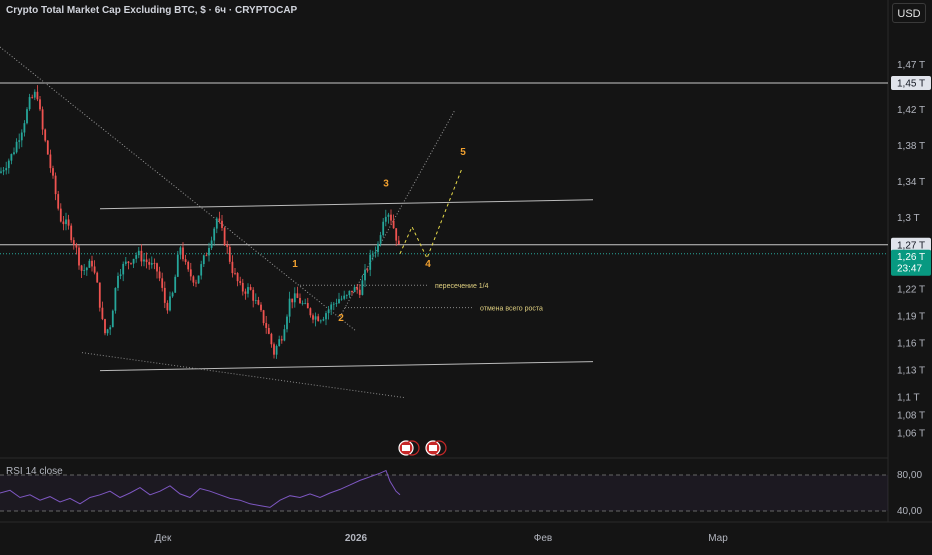  What do you see at coordinates (428, 264) in the screenshot?
I see `wave-label-4: 4` at bounding box center [428, 264].